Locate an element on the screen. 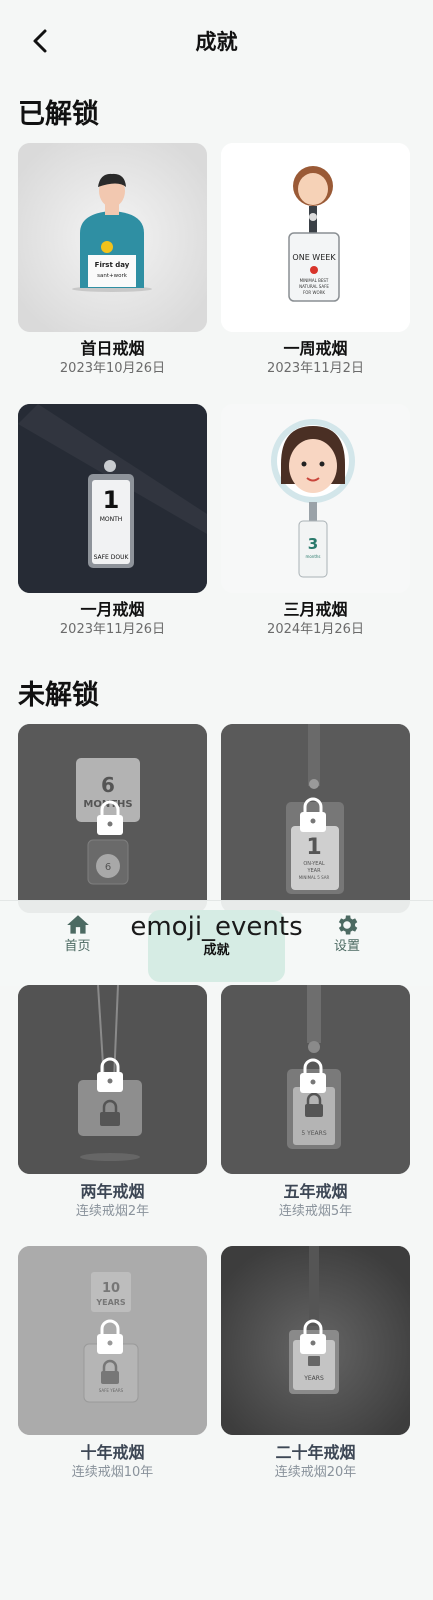 The image size is (433, 1600). gear-icon is located at coordinates (348, 925).